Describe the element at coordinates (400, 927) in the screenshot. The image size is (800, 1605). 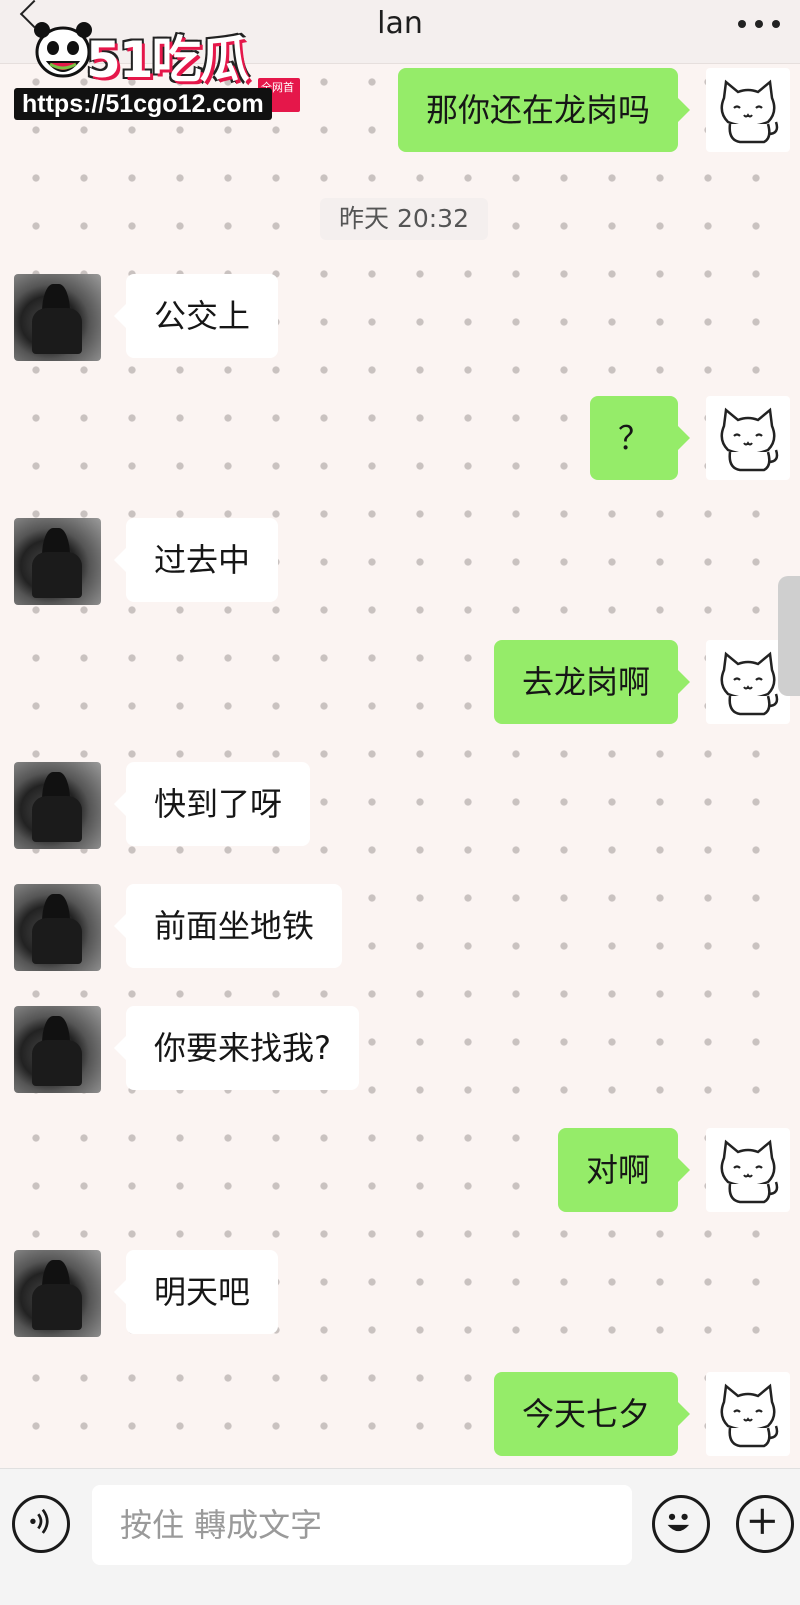
I see `message-row: 前面坐地铁` at that location.